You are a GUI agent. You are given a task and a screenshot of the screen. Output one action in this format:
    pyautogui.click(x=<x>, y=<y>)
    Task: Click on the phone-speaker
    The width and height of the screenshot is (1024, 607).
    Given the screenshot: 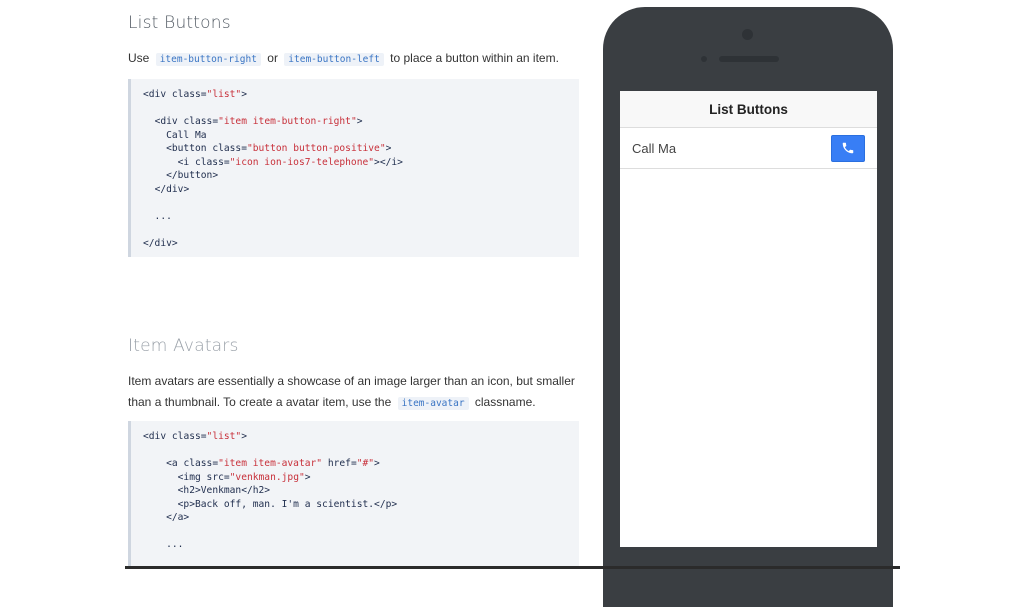 What is the action you would take?
    pyautogui.click(x=749, y=59)
    